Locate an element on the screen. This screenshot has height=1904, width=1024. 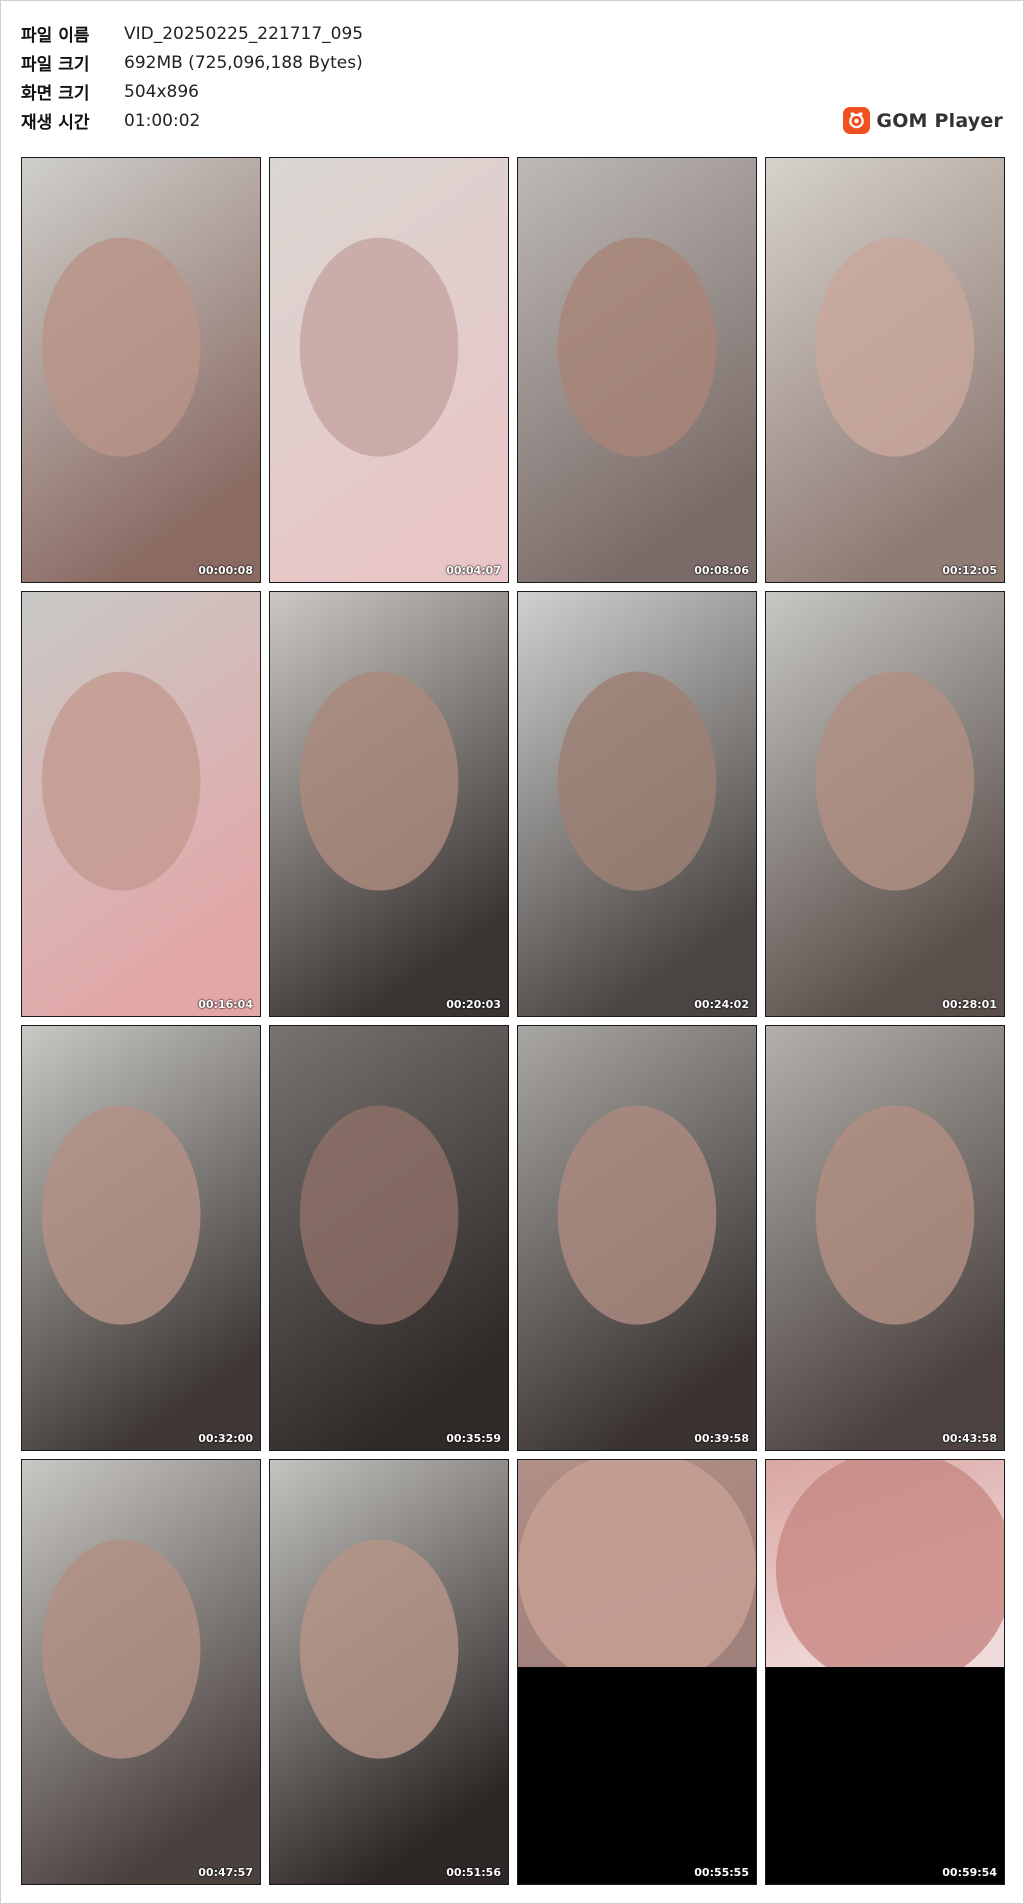
resolution-row: 화면 크기 504x896 is located at coordinates (192, 91).